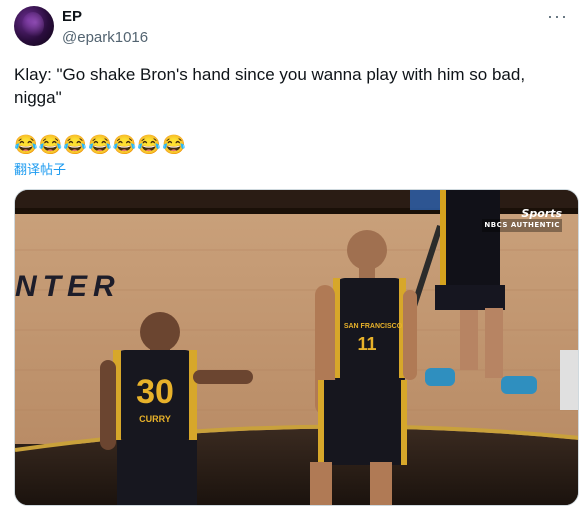 The height and width of the screenshot is (508, 586). I want to click on court-text: NTER, so click(68, 286).